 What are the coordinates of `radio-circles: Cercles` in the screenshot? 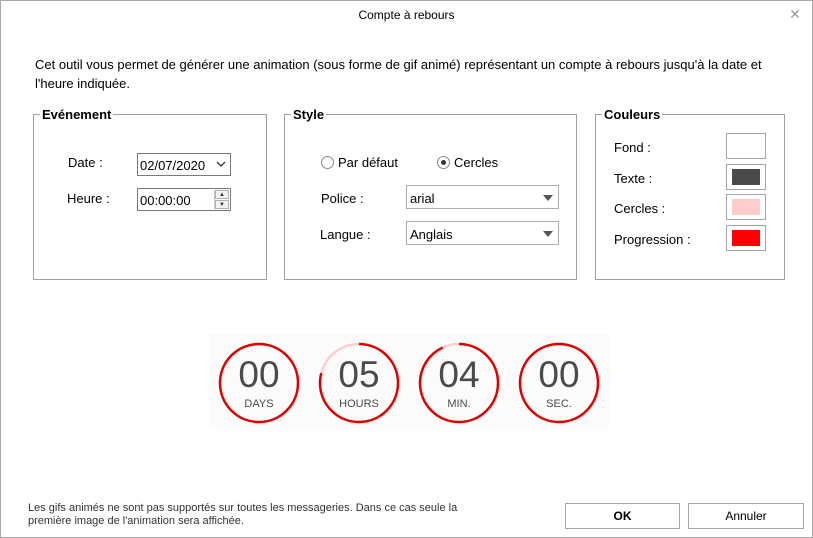 It's located at (472, 163).